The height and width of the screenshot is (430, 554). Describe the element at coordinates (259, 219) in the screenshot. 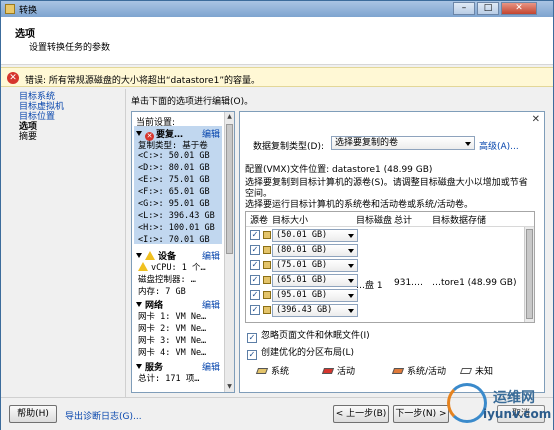

I see `column-header-source: 源卷` at that location.